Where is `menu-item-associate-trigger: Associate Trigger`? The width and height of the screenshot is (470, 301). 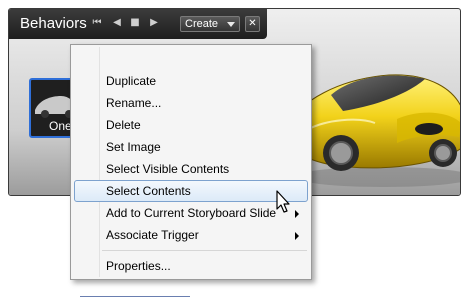
menu-item-associate-trigger: Associate Trigger is located at coordinates (191, 235).